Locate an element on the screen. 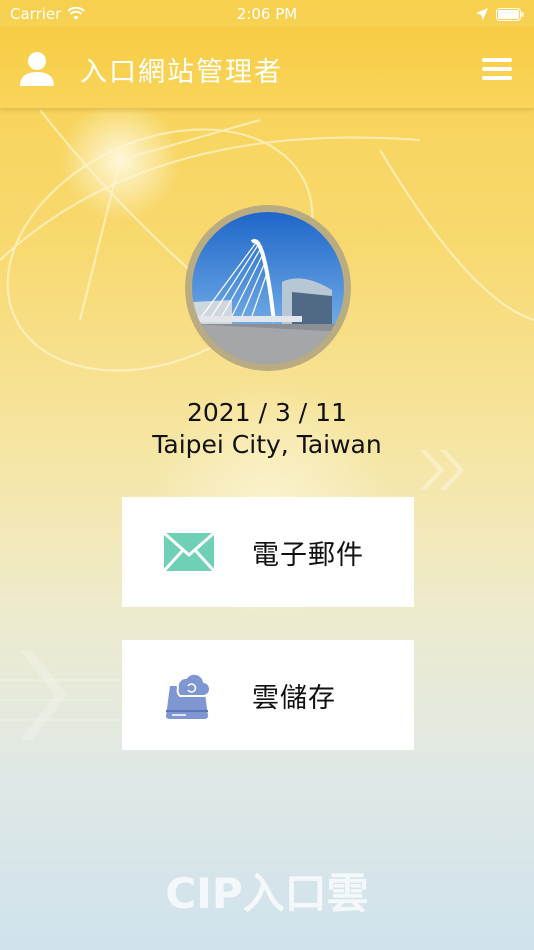 This screenshot has height=950, width=534. location-text: Taipei City, Taiwan is located at coordinates (267, 444).